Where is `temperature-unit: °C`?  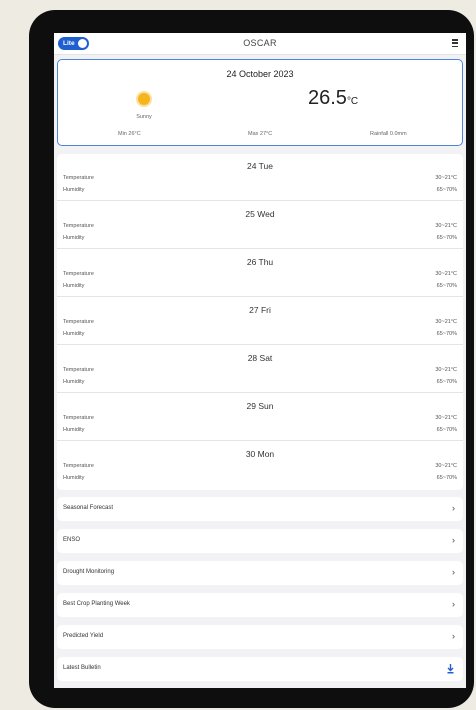 temperature-unit: °C is located at coordinates (352, 101).